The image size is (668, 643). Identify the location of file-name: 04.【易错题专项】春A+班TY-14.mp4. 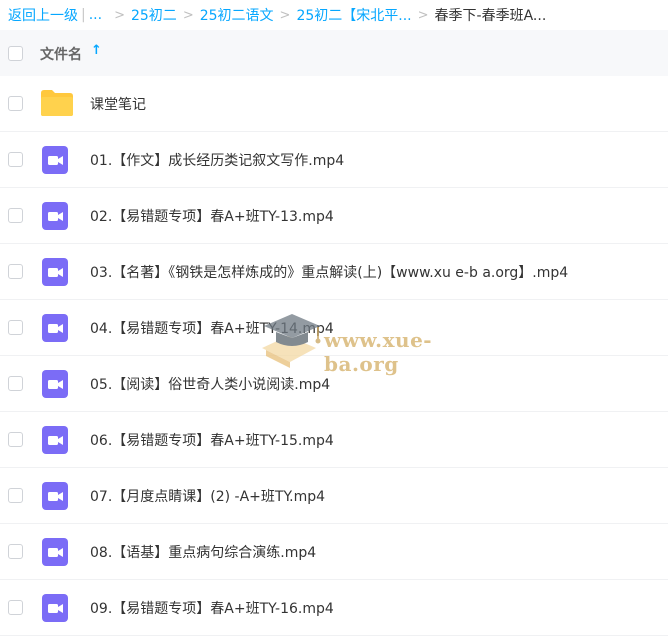
(212, 328).